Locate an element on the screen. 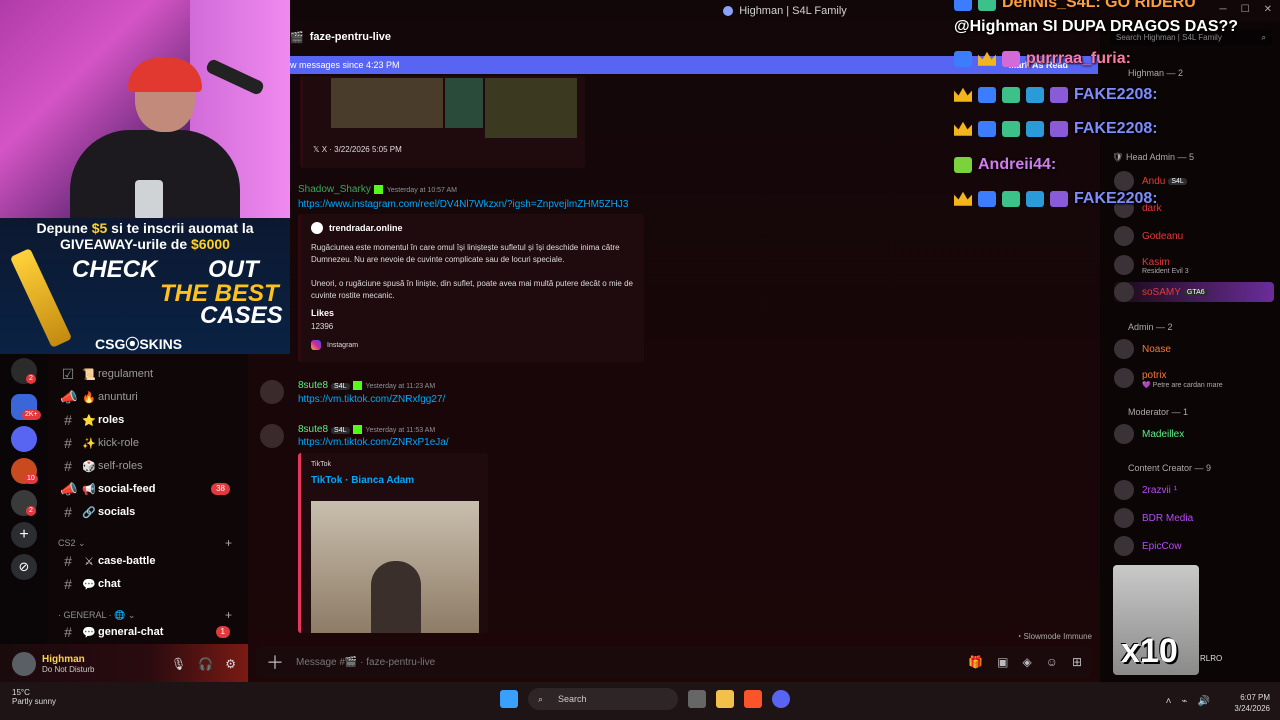  user-panel: Highman Do Not Disturb 🎙 🎧 ⚙ is located at coordinates (124, 664).